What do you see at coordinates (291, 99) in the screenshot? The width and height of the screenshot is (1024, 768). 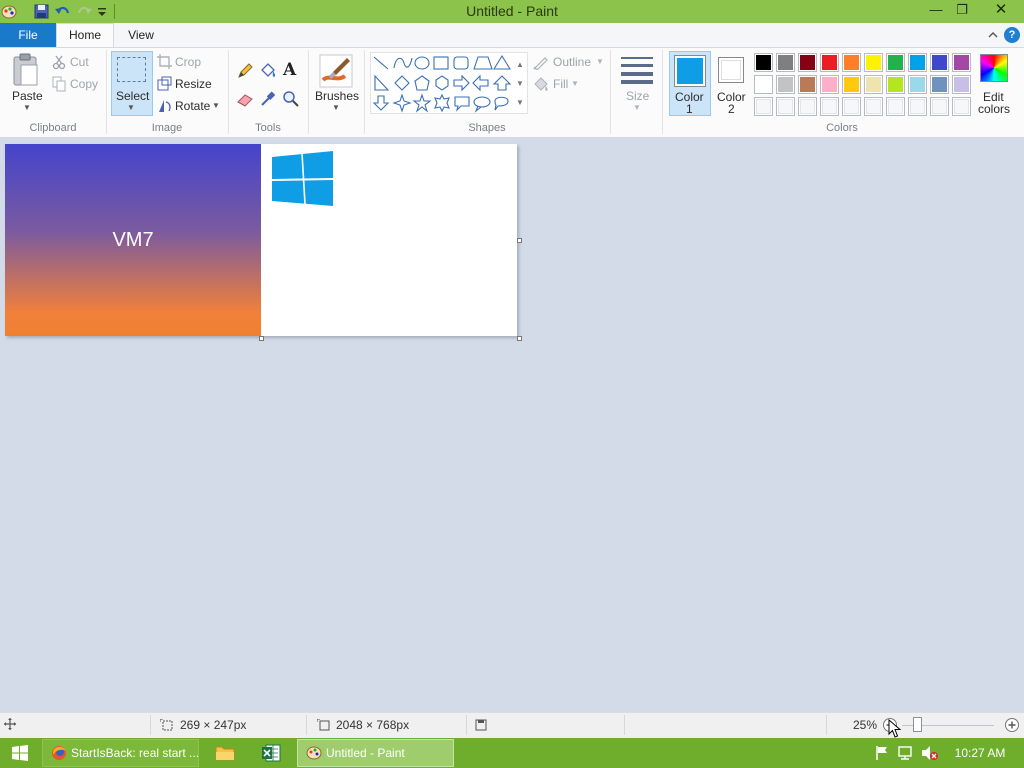 I see `magnifier-icon` at bounding box center [291, 99].